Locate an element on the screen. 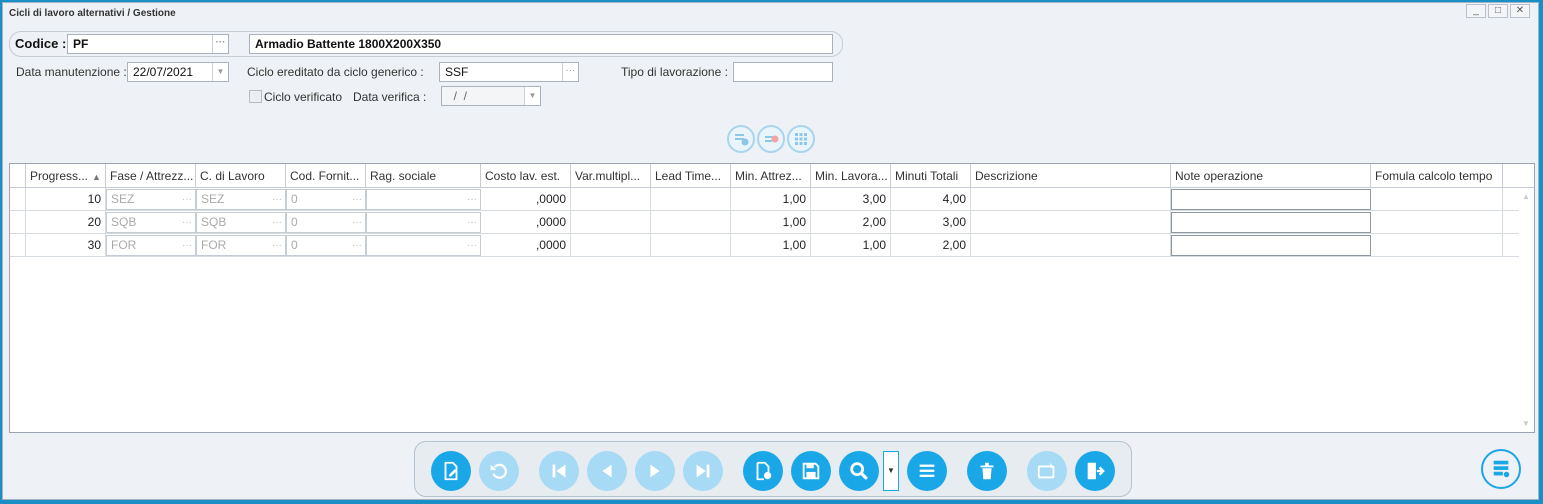 Image resolution: width=1543 pixels, height=504 pixels. scroll-up-icon: ▲ is located at coordinates (1526, 196).